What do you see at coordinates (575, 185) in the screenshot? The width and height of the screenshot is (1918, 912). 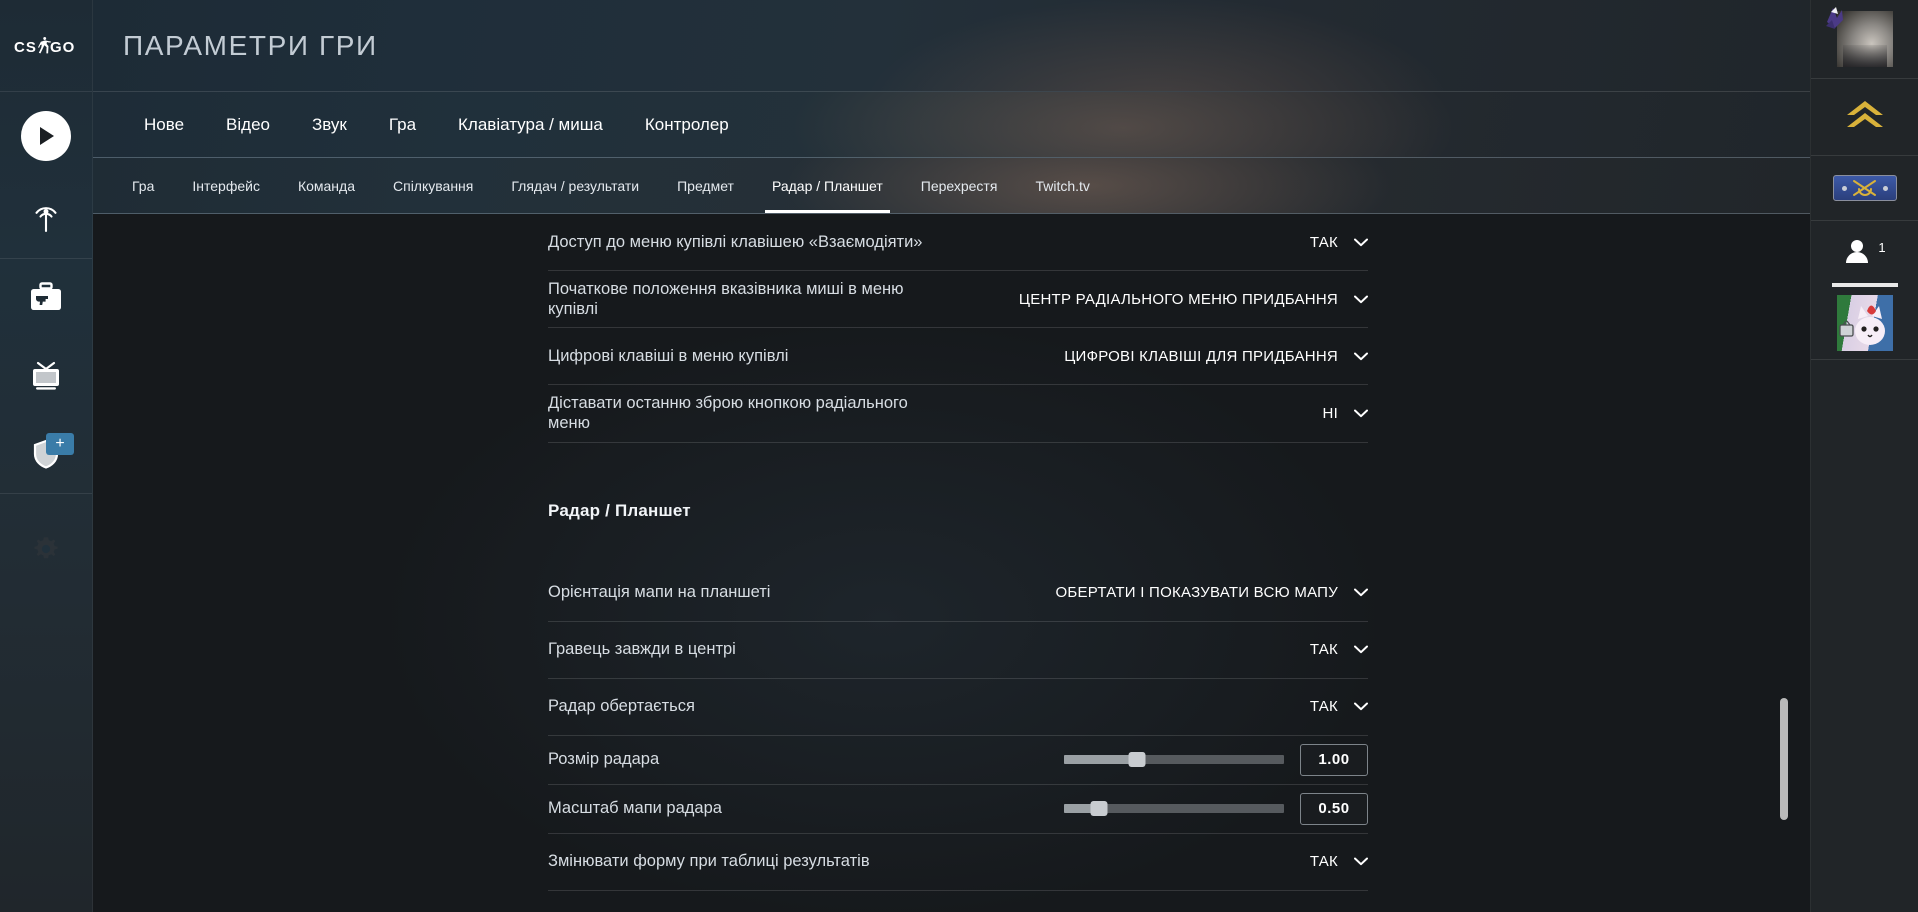 I see `subtab-spectator-scoreboard: Глядач / результати` at bounding box center [575, 185].